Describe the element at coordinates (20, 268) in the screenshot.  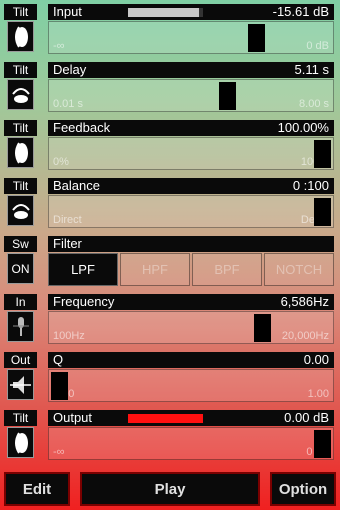
I see `filter-switch: ON` at that location.